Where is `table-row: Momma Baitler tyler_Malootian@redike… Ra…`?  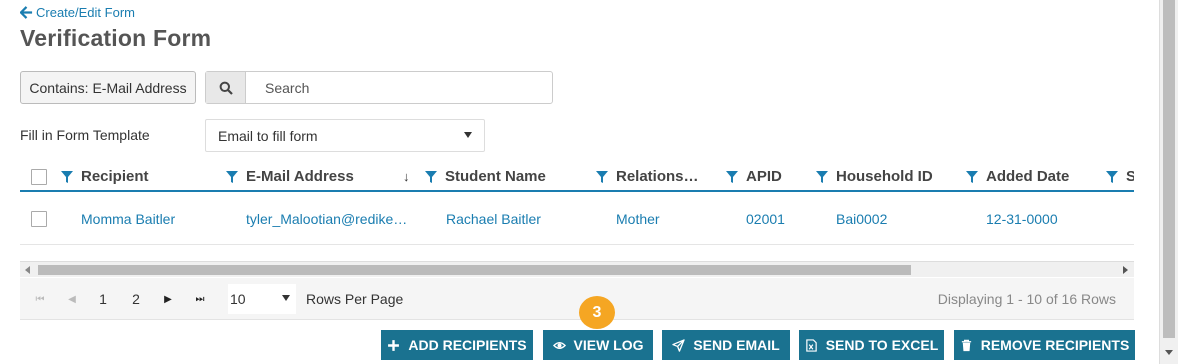
table-row: Momma Baitler tyler_Malootian@redike… Ra… is located at coordinates (577, 219).